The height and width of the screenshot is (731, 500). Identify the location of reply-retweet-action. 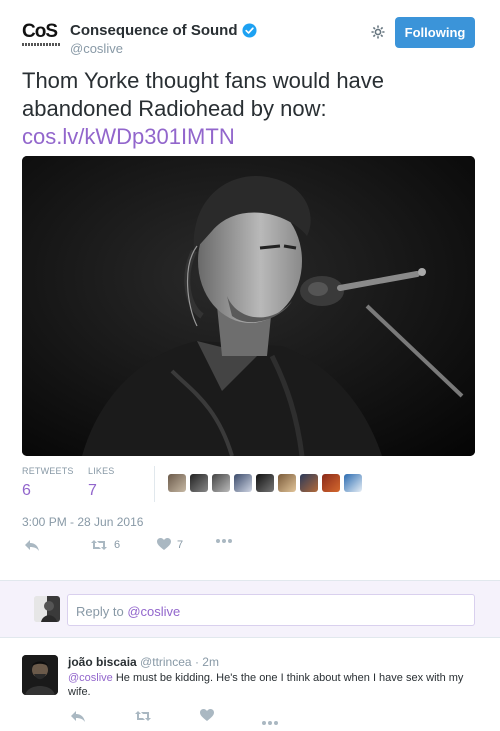
(143, 718).